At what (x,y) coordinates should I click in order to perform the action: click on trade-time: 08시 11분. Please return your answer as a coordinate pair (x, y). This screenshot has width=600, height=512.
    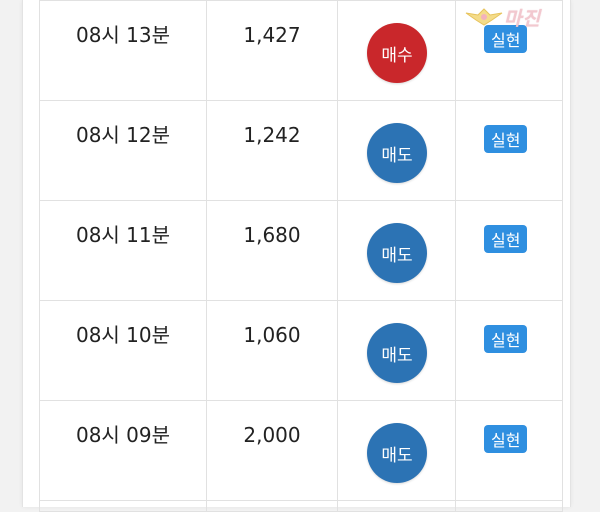
    Looking at the image, I should click on (123, 235).